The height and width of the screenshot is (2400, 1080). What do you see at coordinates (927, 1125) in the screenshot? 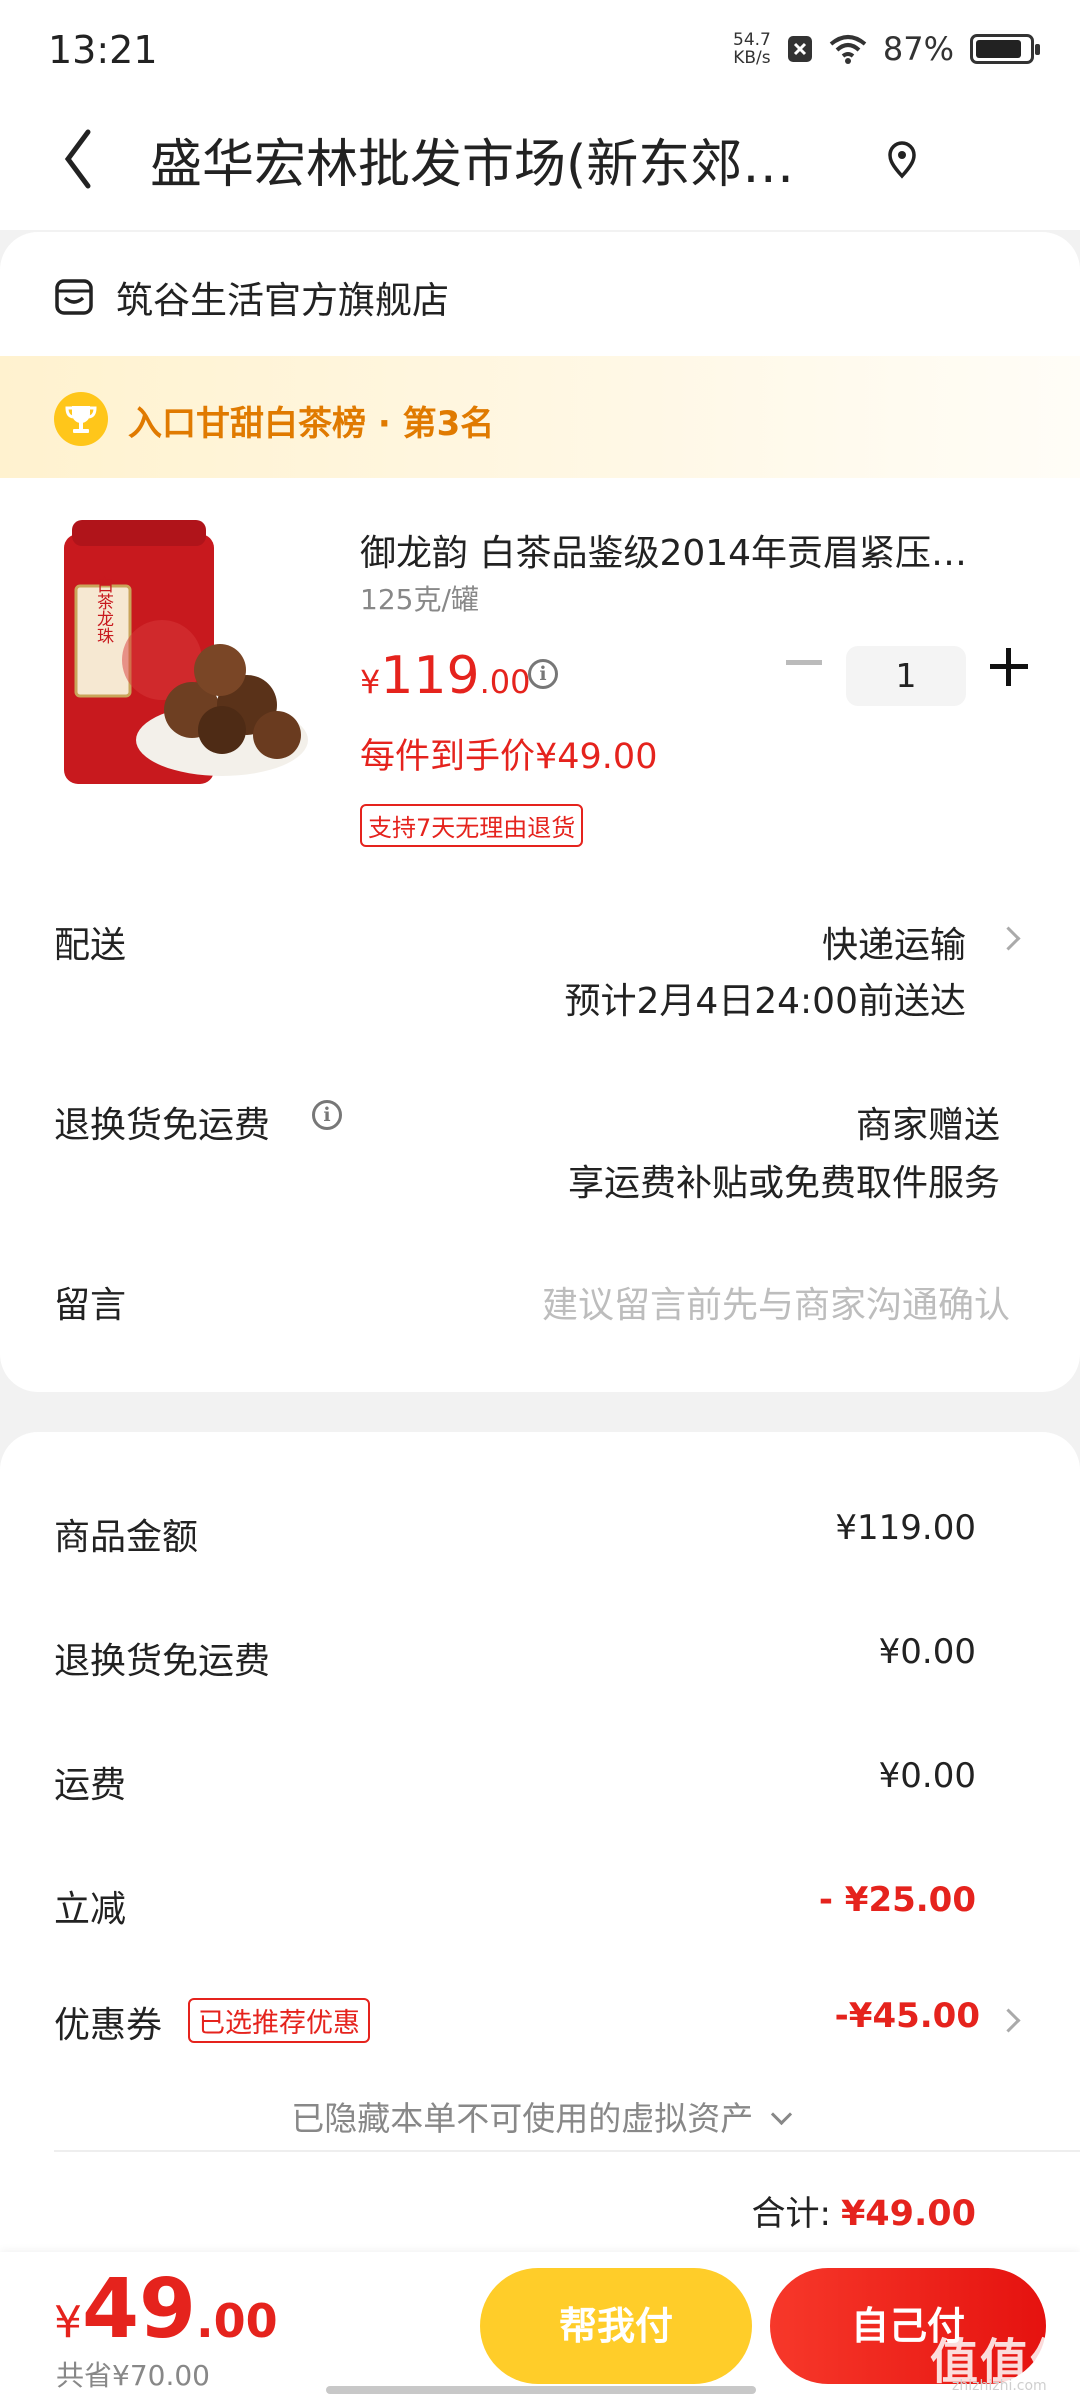
I see `return-shipping-value: 商家赠送` at bounding box center [927, 1125].